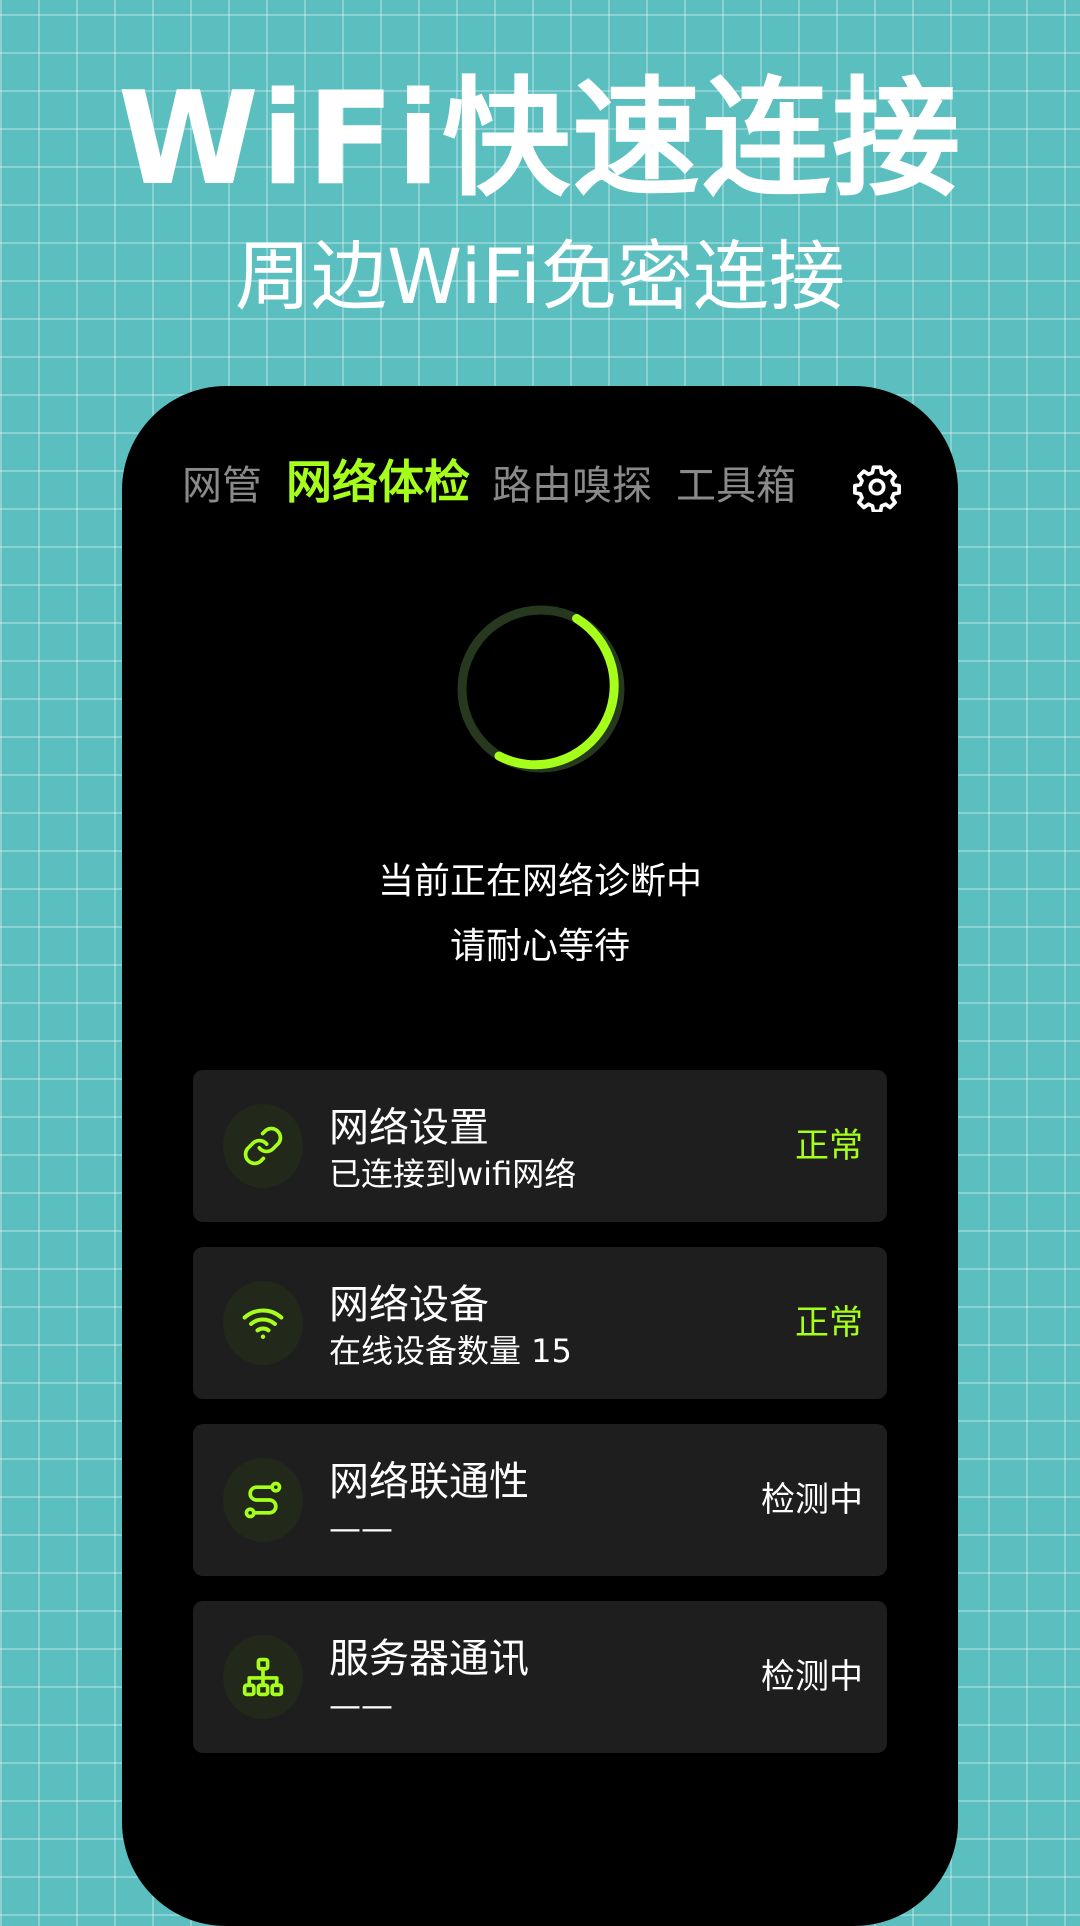 The height and width of the screenshot is (1926, 1080). I want to click on network-devices-card: 网络设备 在线设备数量 15 正常, so click(540, 1323).